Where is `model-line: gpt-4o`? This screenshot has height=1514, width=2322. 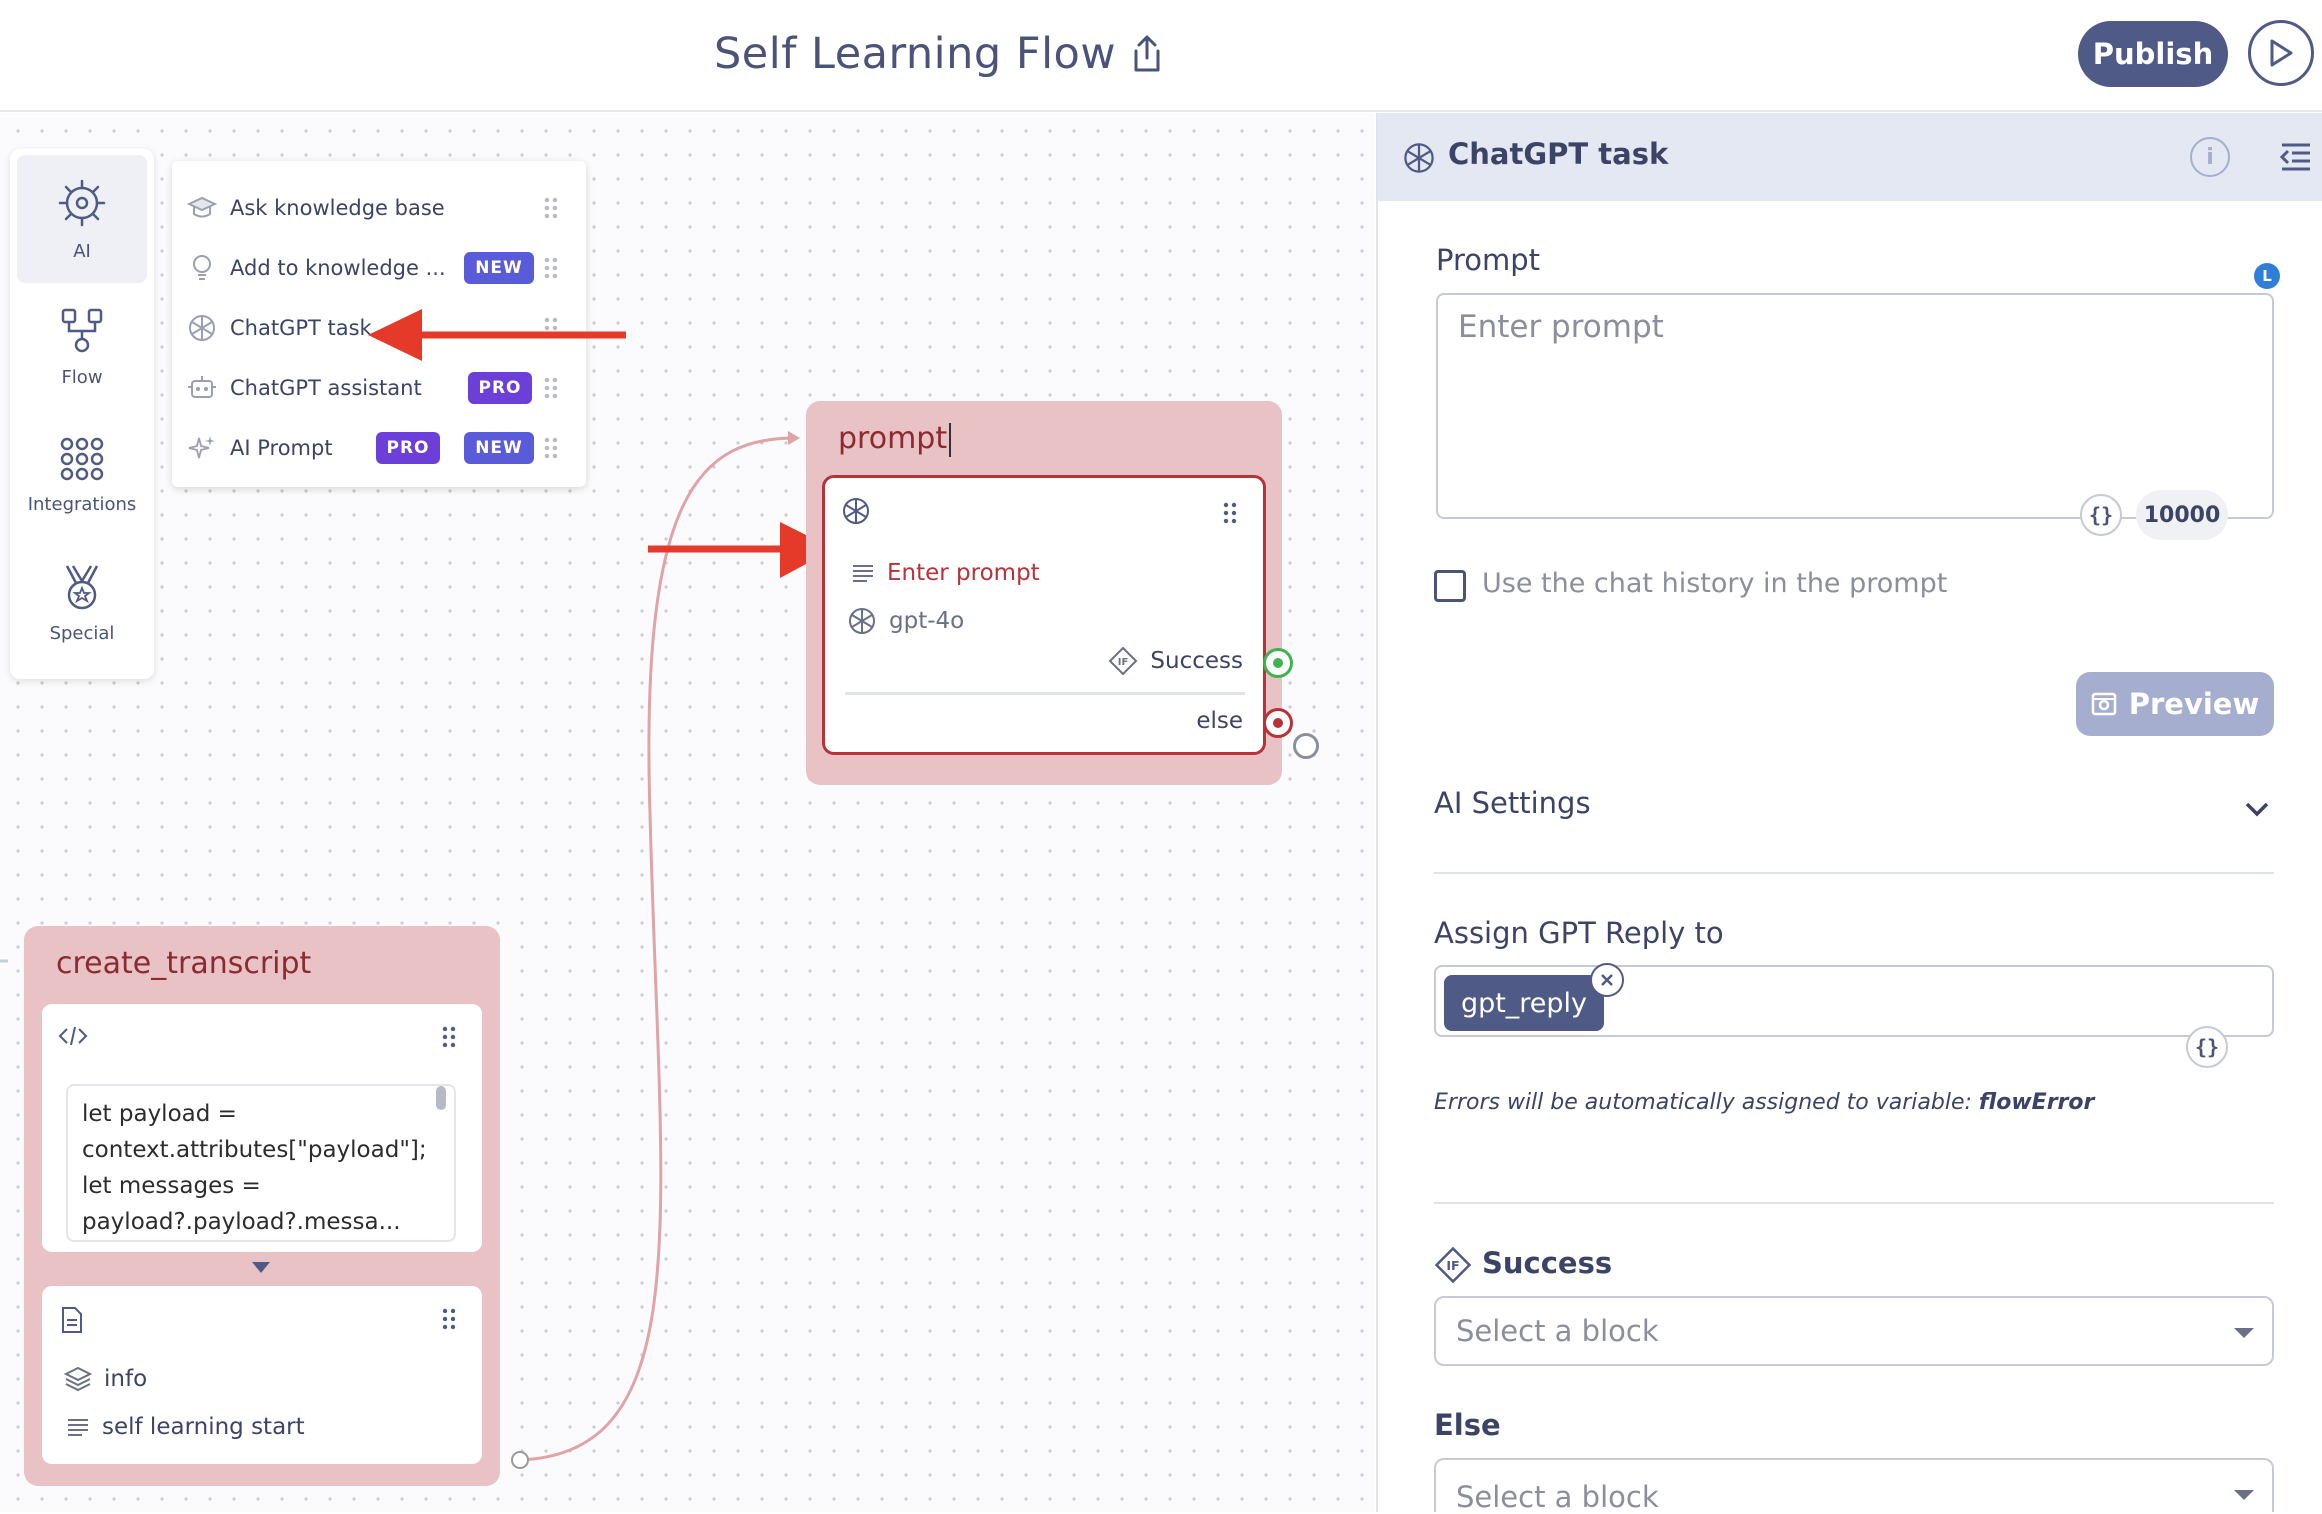
model-line: gpt-4o is located at coordinates (905, 621).